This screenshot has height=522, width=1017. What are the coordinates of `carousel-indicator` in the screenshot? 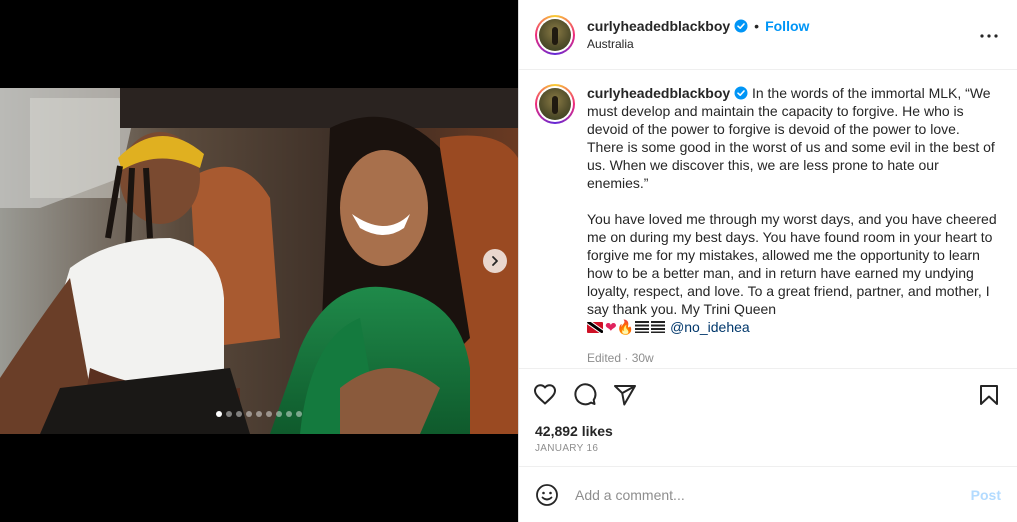 It's located at (259, 414).